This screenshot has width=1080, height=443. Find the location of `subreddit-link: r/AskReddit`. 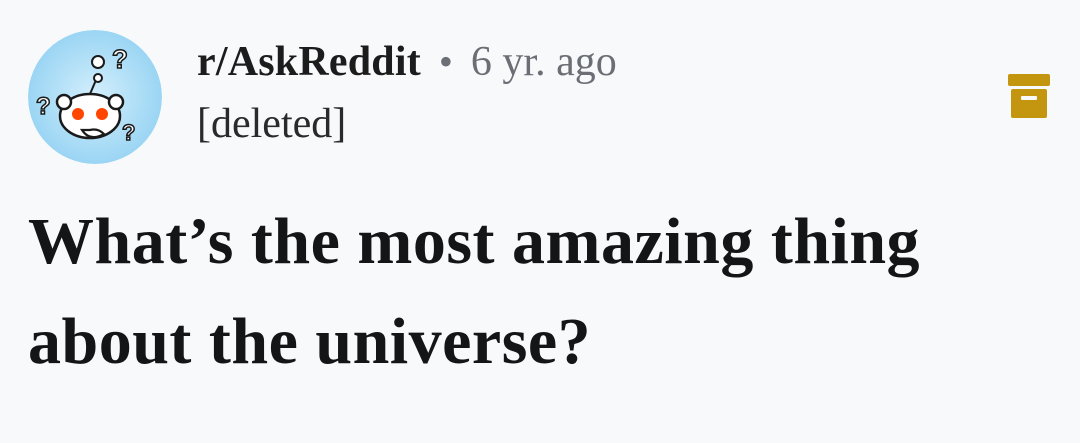

subreddit-link: r/AskReddit is located at coordinates (309, 62).